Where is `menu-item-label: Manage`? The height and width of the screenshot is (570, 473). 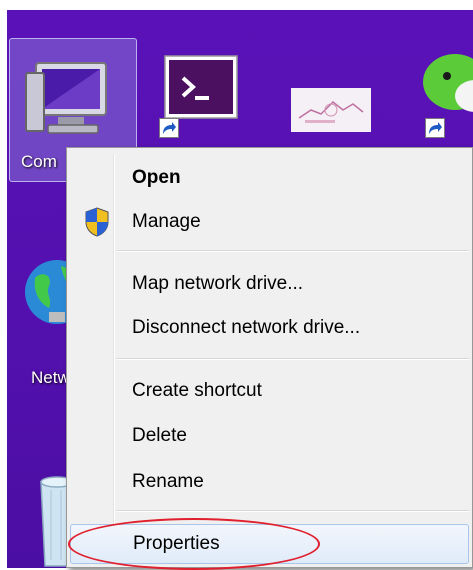
menu-item-label: Manage is located at coordinates (166, 221).